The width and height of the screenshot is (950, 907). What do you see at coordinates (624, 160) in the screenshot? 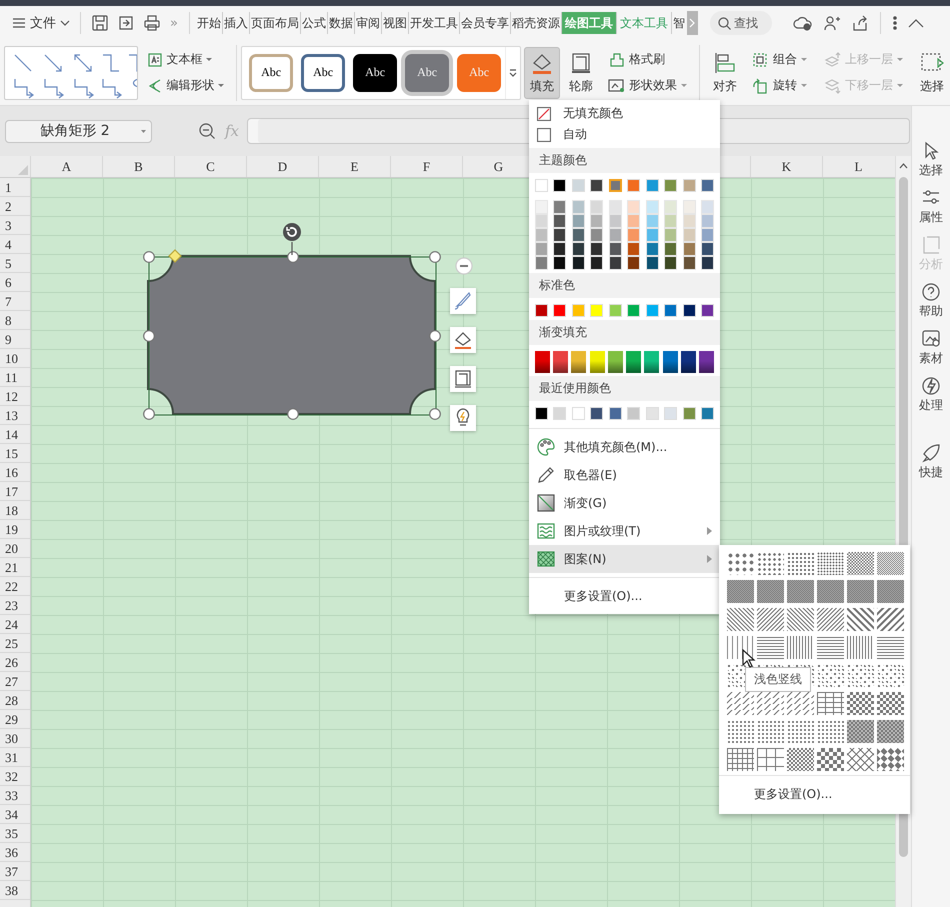
I see `section-heading: 主题颜色` at bounding box center [624, 160].